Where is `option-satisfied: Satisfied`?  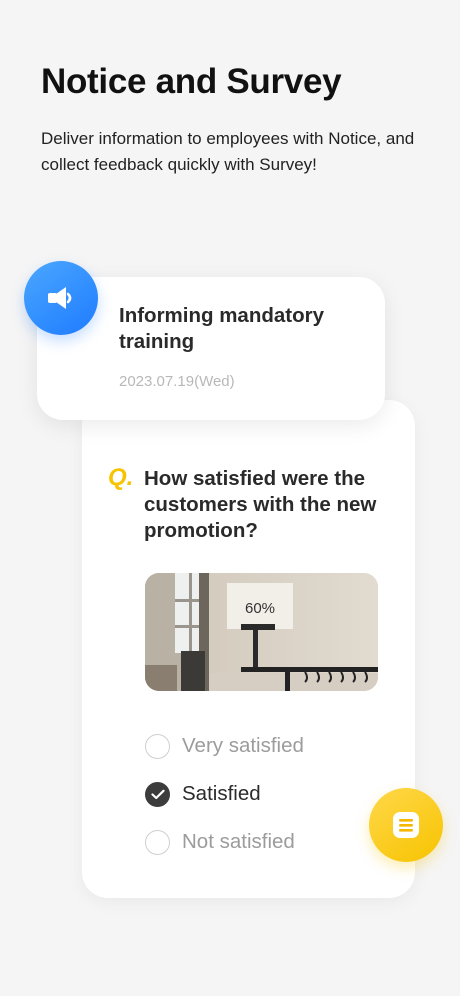
option-satisfied: Satisfied is located at coordinates (224, 794).